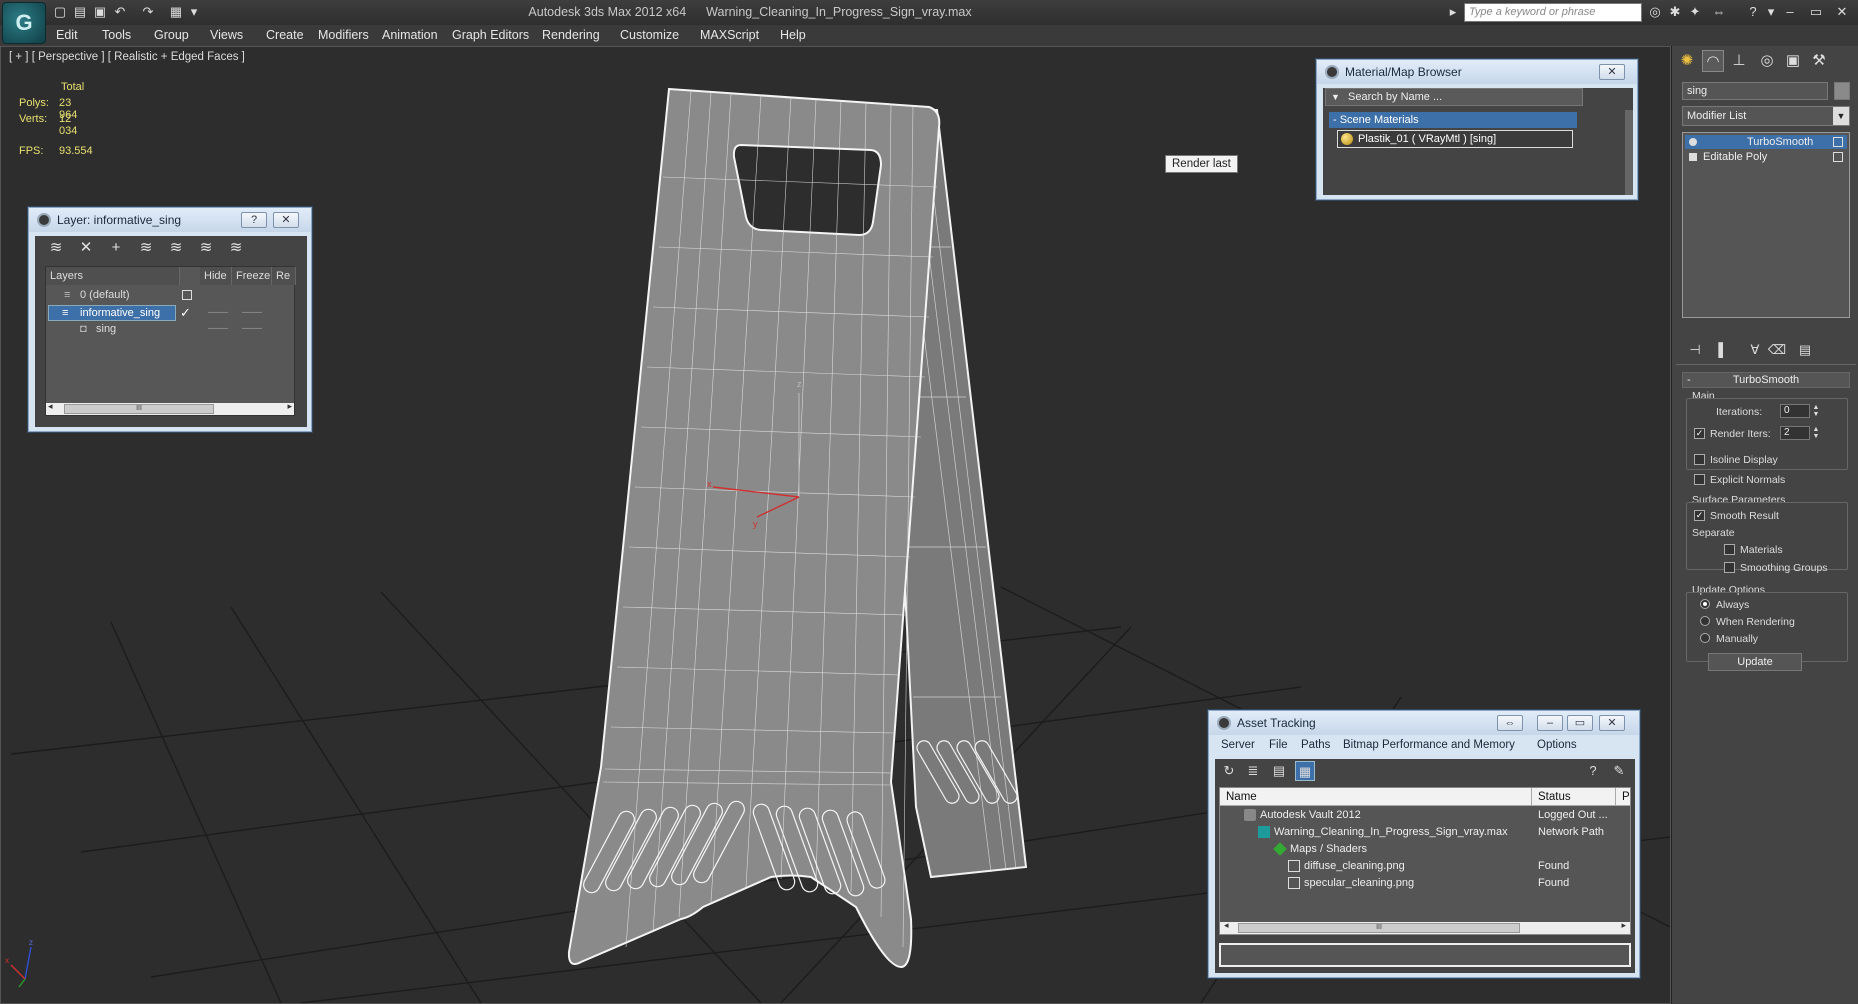 This screenshot has width=1858, height=1004. I want to click on smoothing-groups-checkbox, so click(1729, 567).